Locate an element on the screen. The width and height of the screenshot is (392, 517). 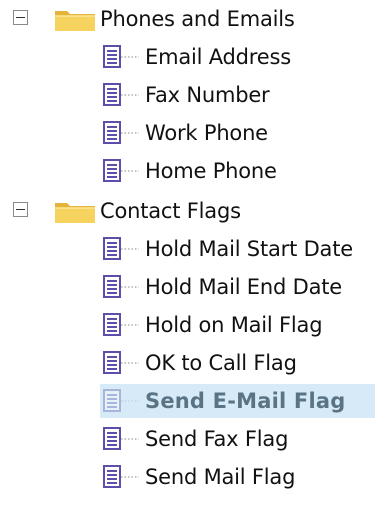
tree-item-hold-mail-end-date: Hold Mail End Date is located at coordinates (196, 287).